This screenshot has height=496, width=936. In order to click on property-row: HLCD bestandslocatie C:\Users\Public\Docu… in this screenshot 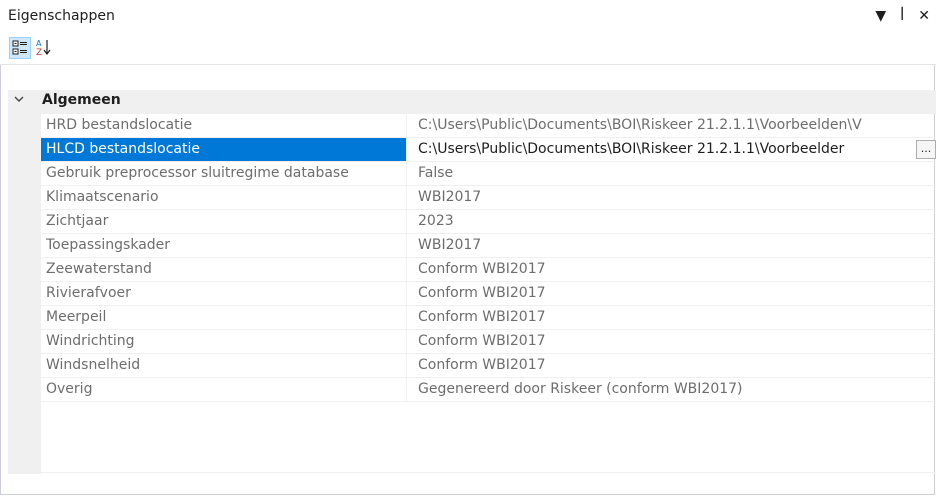, I will do `click(488, 150)`.